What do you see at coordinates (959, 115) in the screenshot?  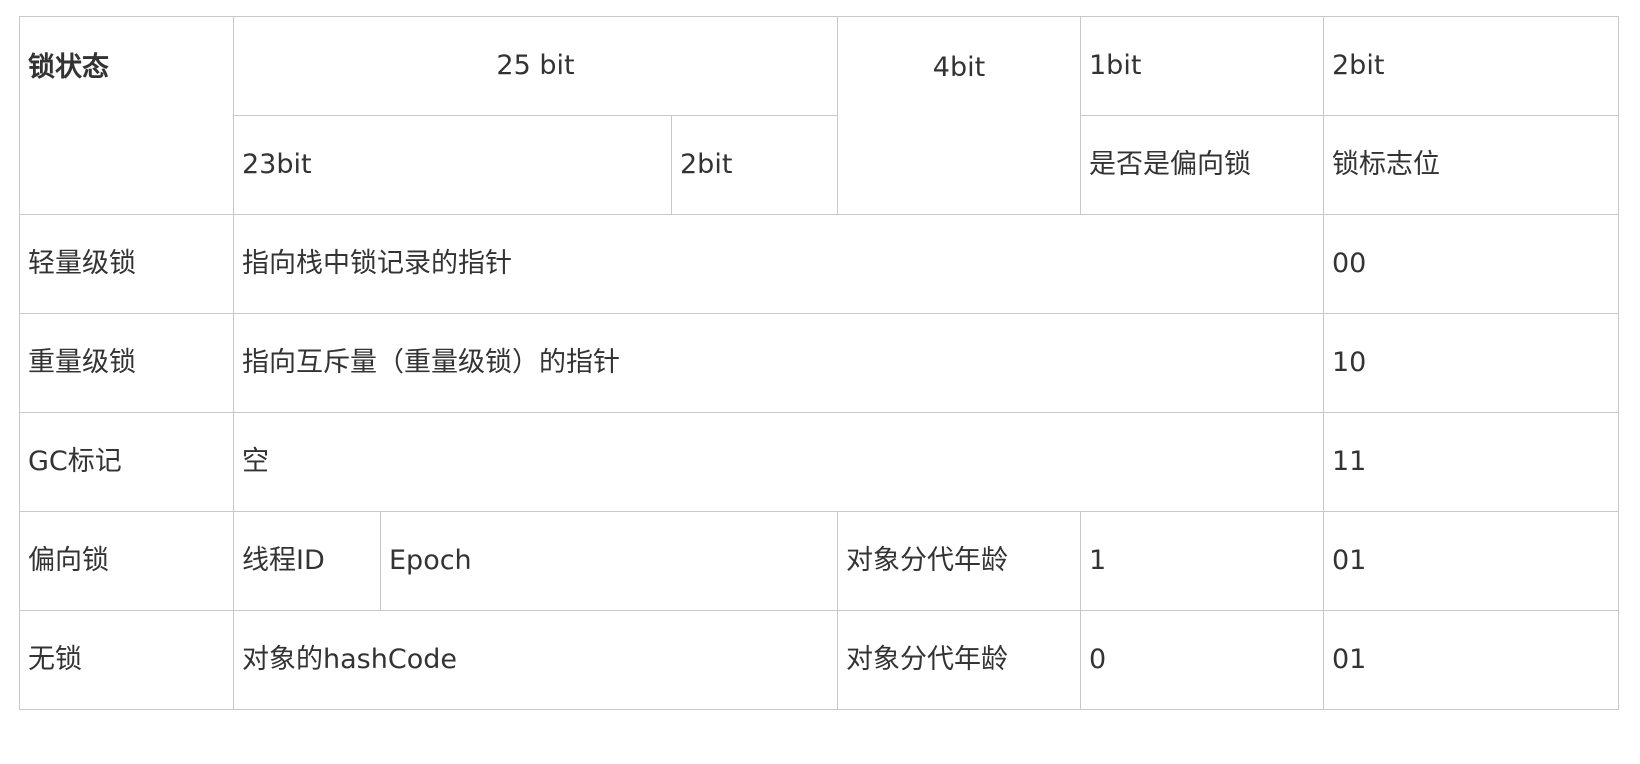 I see `header-4bit: 4bit` at bounding box center [959, 115].